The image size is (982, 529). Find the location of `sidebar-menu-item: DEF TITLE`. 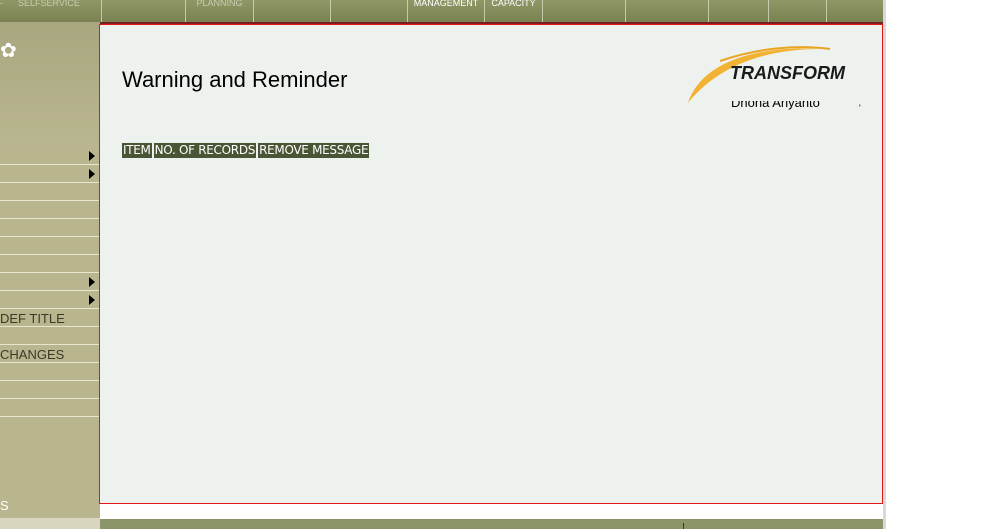

sidebar-menu-item: DEF TITLE is located at coordinates (50, 318).